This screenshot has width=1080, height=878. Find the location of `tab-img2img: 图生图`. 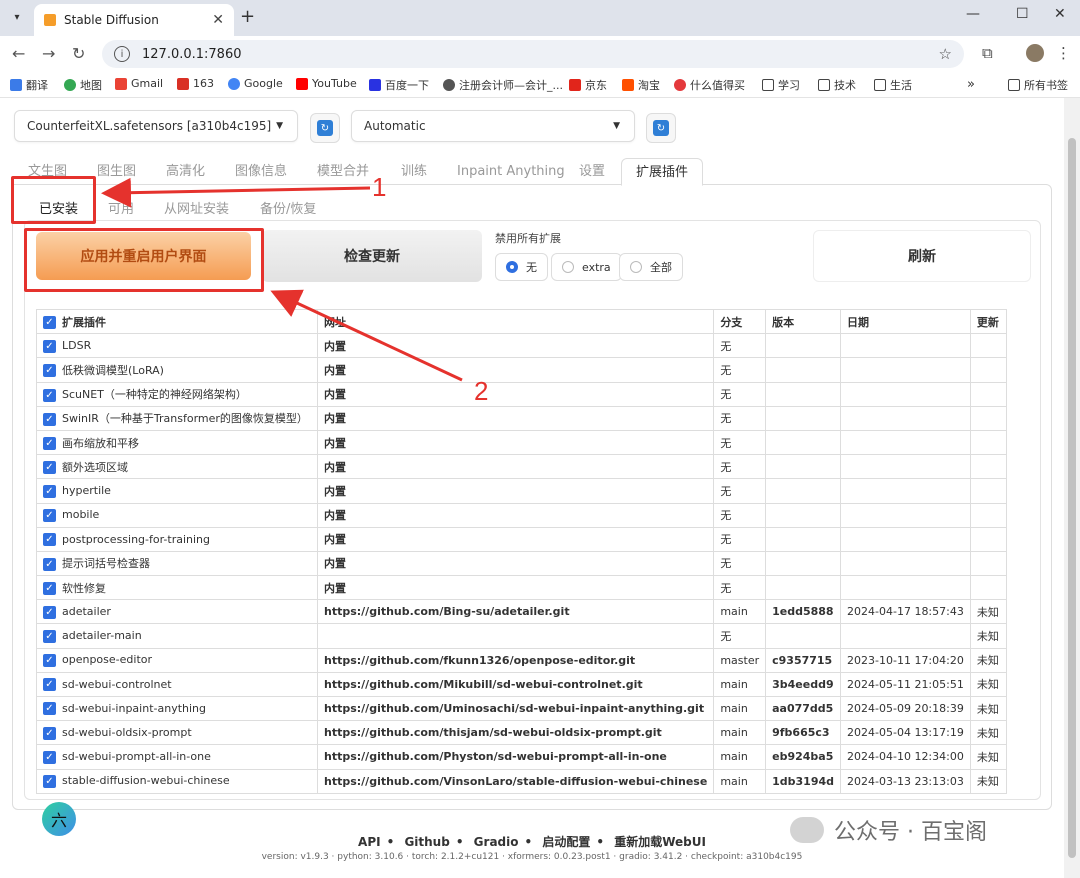

tab-img2img: 图生图 is located at coordinates (116, 172).